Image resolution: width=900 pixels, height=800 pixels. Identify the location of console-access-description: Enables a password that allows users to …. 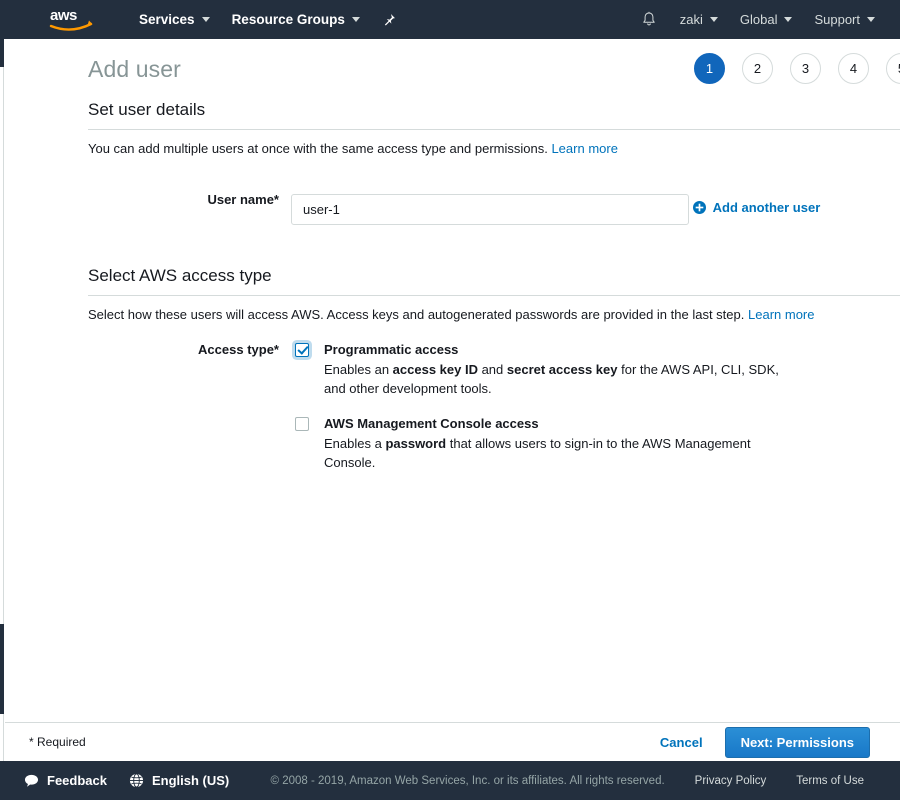
(559, 454).